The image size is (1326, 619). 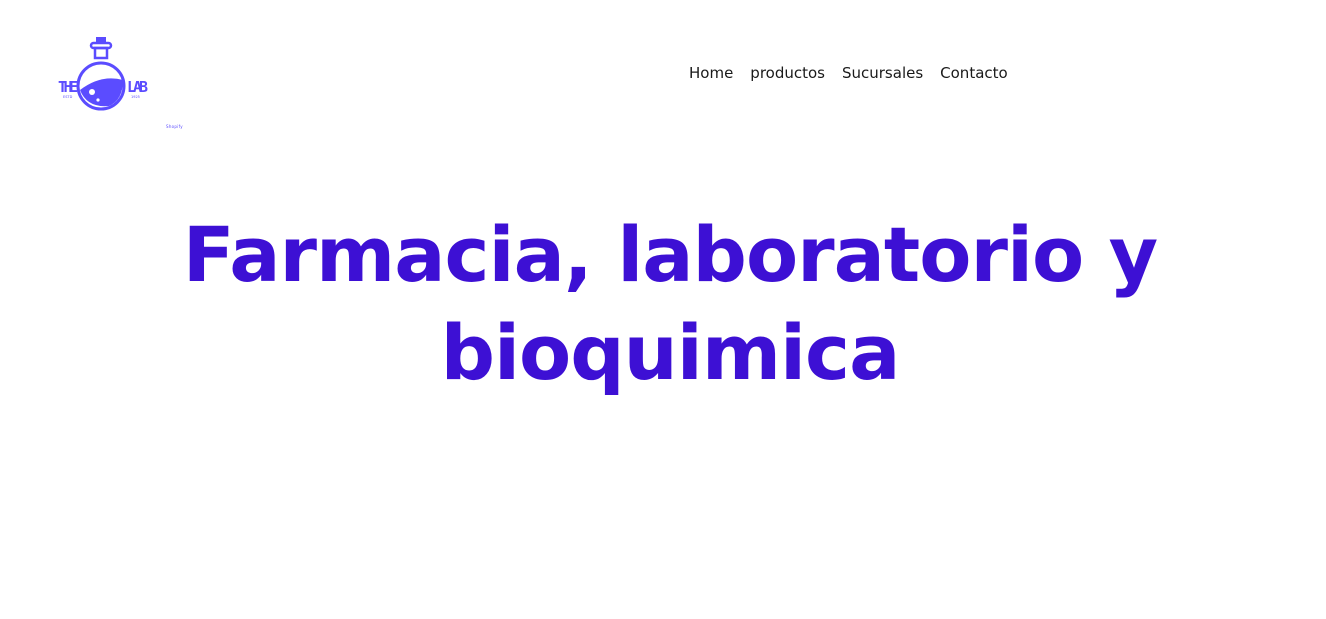 I want to click on logo-small-left: ESTD, so click(x=68, y=97).